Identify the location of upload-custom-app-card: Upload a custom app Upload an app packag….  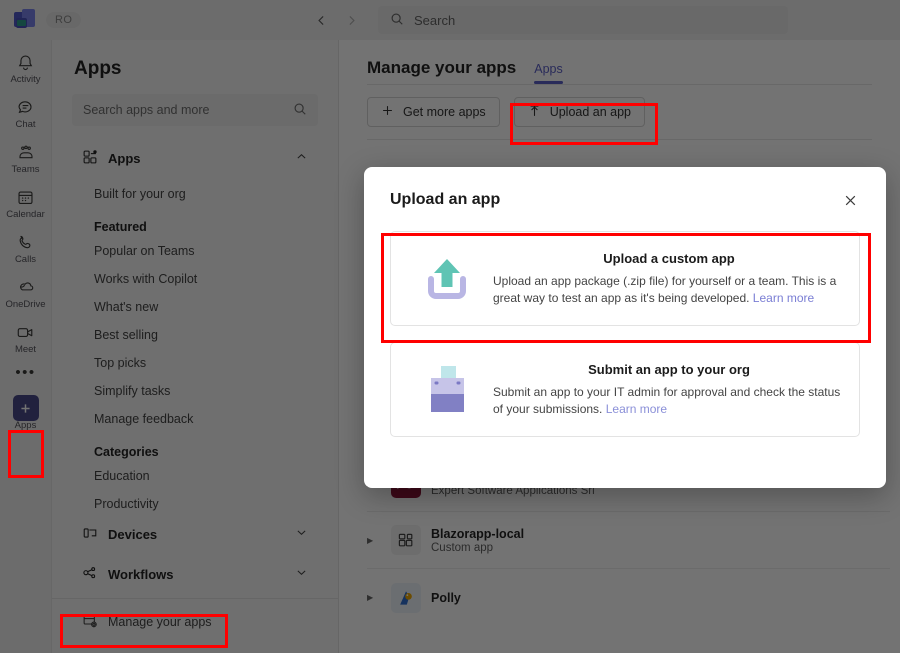
(625, 278).